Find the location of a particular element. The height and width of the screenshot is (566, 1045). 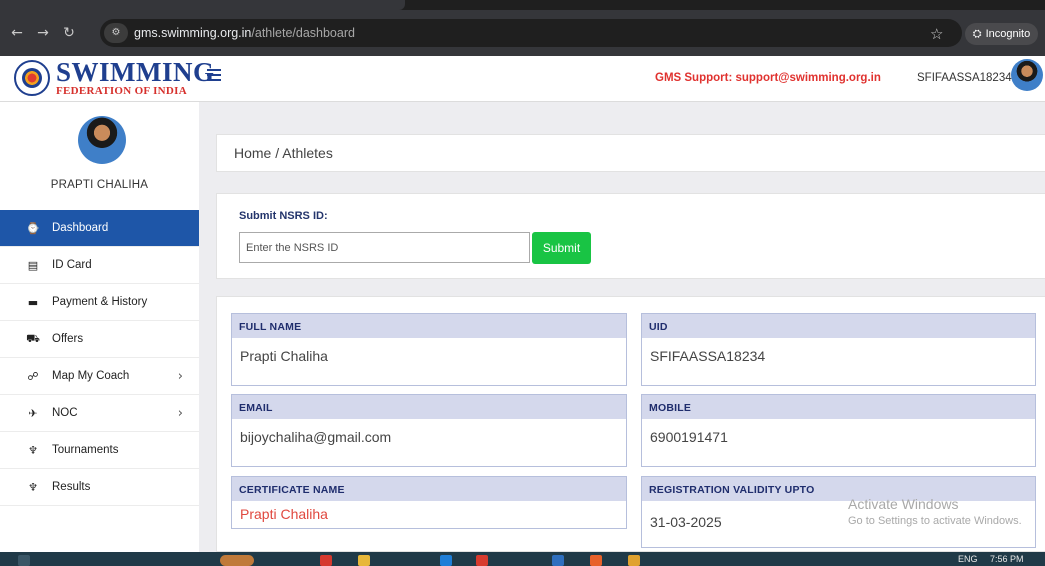

sidebar-item-results: ♆ Results is located at coordinates (99, 487).